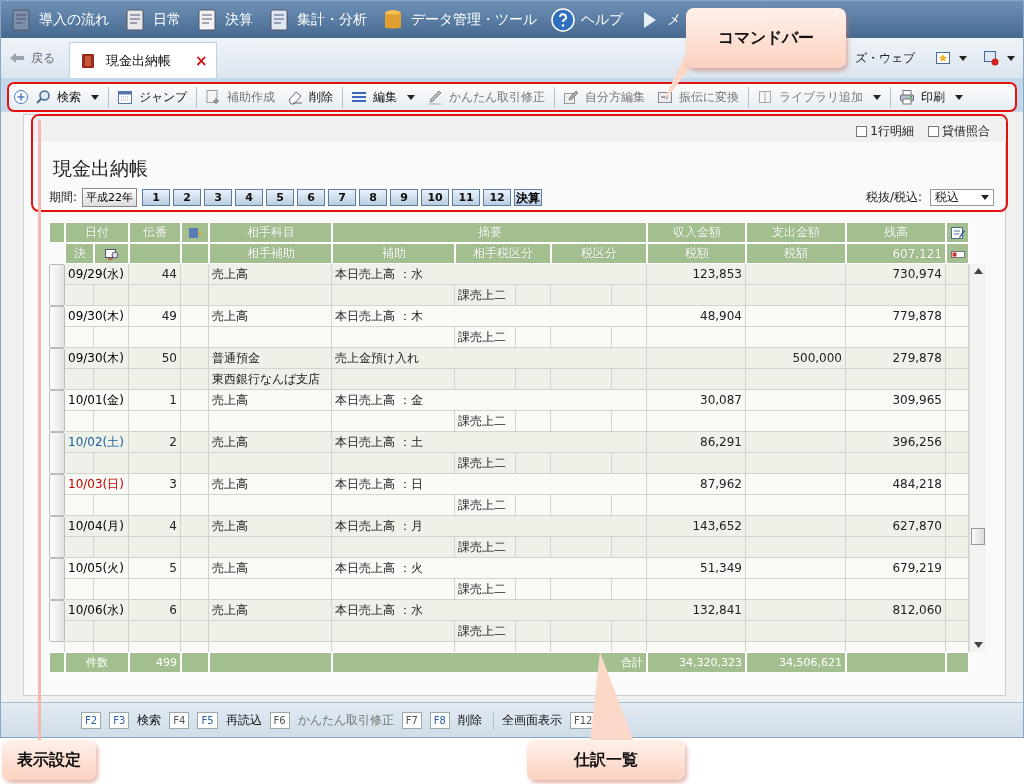  What do you see at coordinates (765, 97) in the screenshot?
I see `book-icon` at bounding box center [765, 97].